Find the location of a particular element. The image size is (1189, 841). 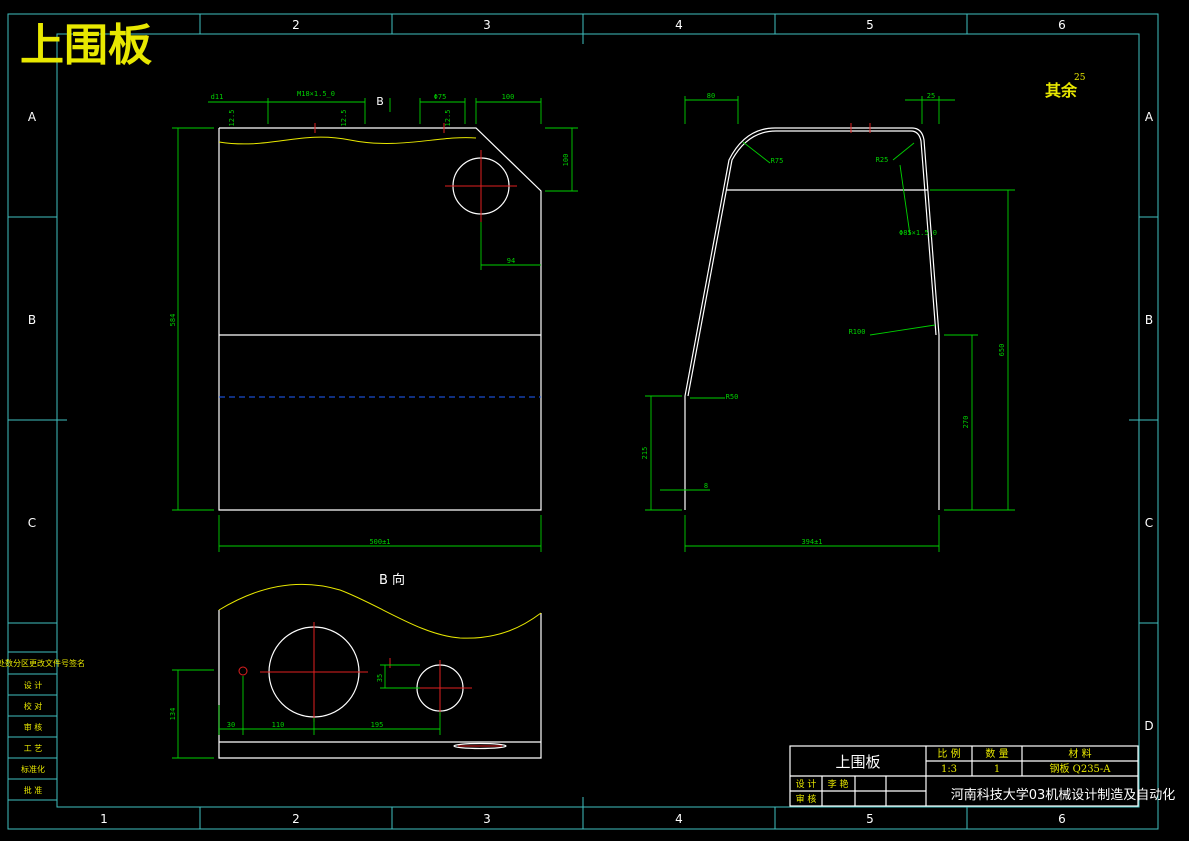

row-label-left-a: A is located at coordinates (32, 117).